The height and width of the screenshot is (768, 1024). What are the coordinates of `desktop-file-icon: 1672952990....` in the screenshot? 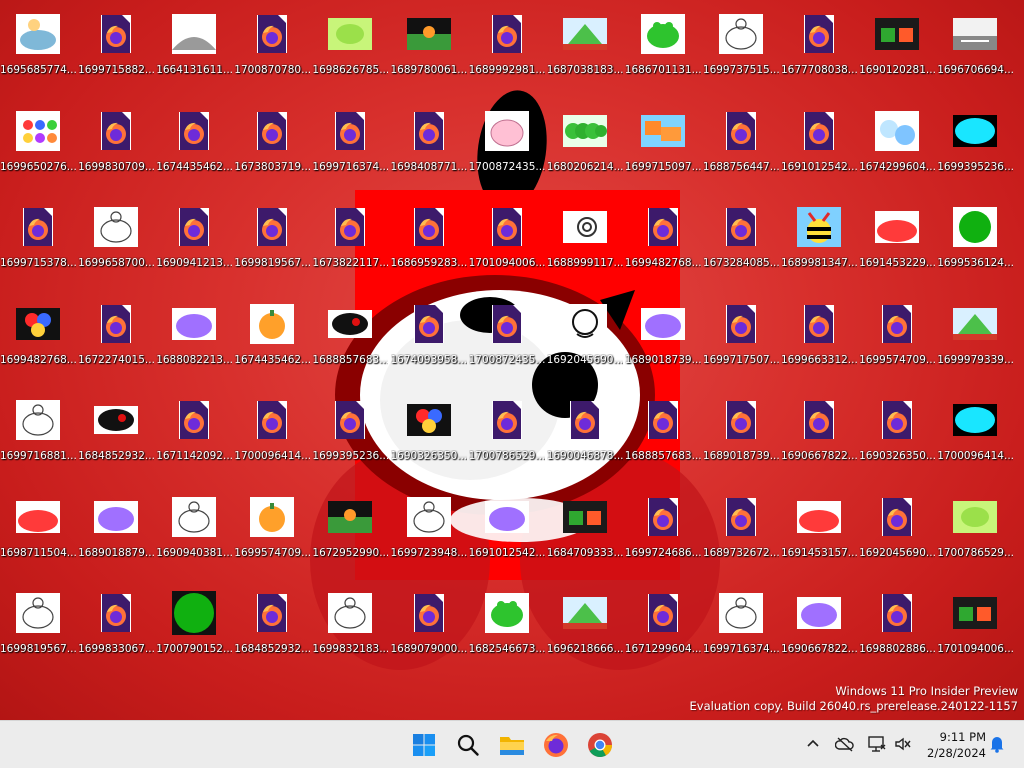 It's located at (350, 531).